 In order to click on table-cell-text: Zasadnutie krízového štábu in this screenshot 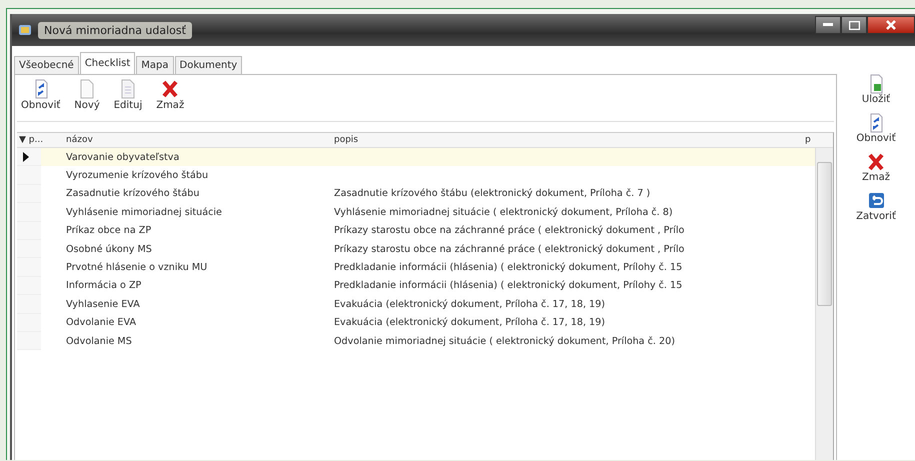, I will do `click(133, 194)`.